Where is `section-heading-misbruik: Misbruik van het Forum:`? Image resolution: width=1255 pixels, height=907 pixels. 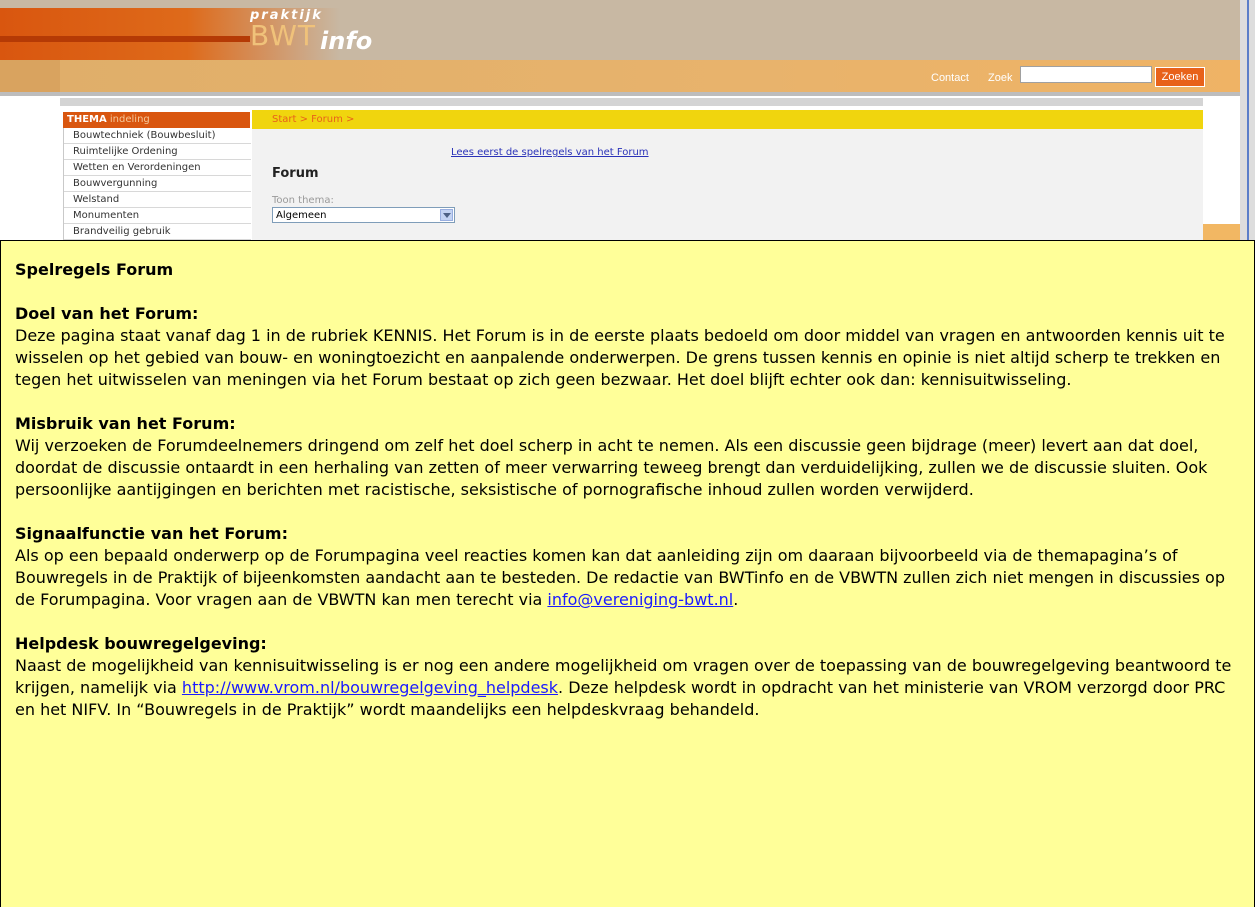
section-heading-misbruik: Misbruik van het Forum: is located at coordinates (125, 423).